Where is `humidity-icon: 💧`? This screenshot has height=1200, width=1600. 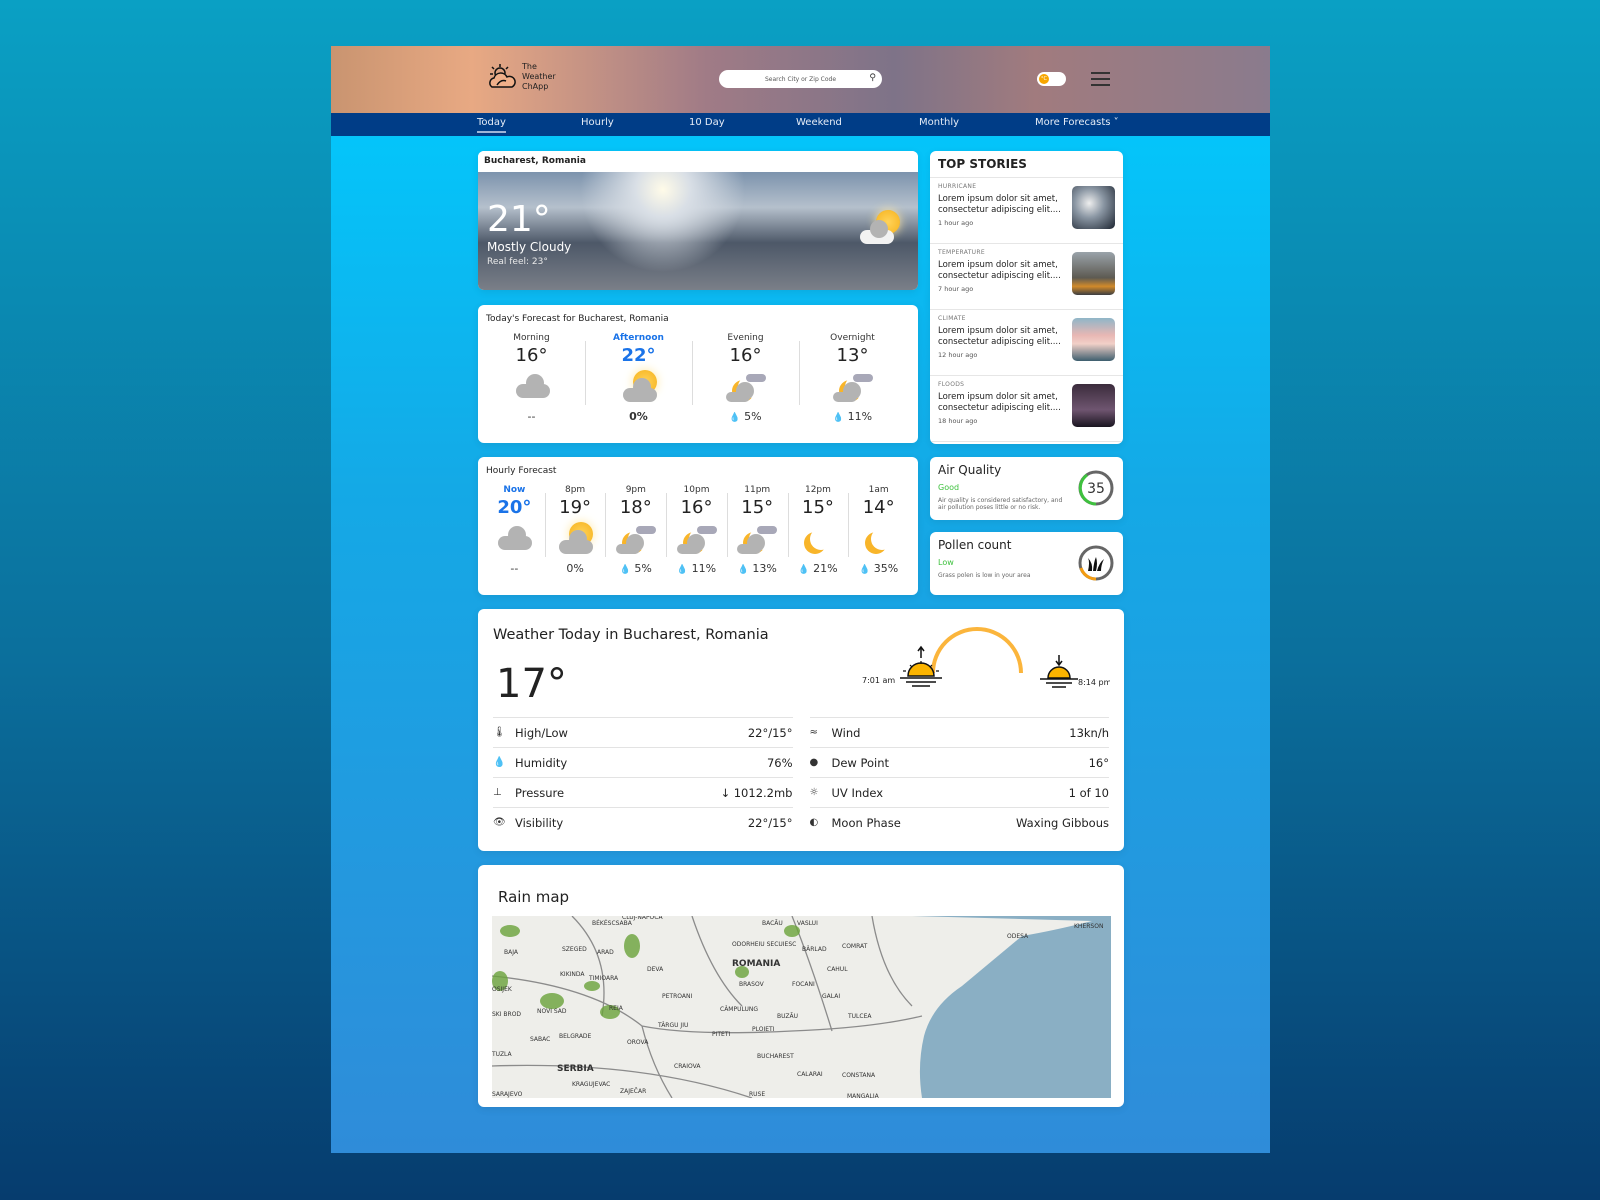 humidity-icon: 💧 is located at coordinates (499, 762).